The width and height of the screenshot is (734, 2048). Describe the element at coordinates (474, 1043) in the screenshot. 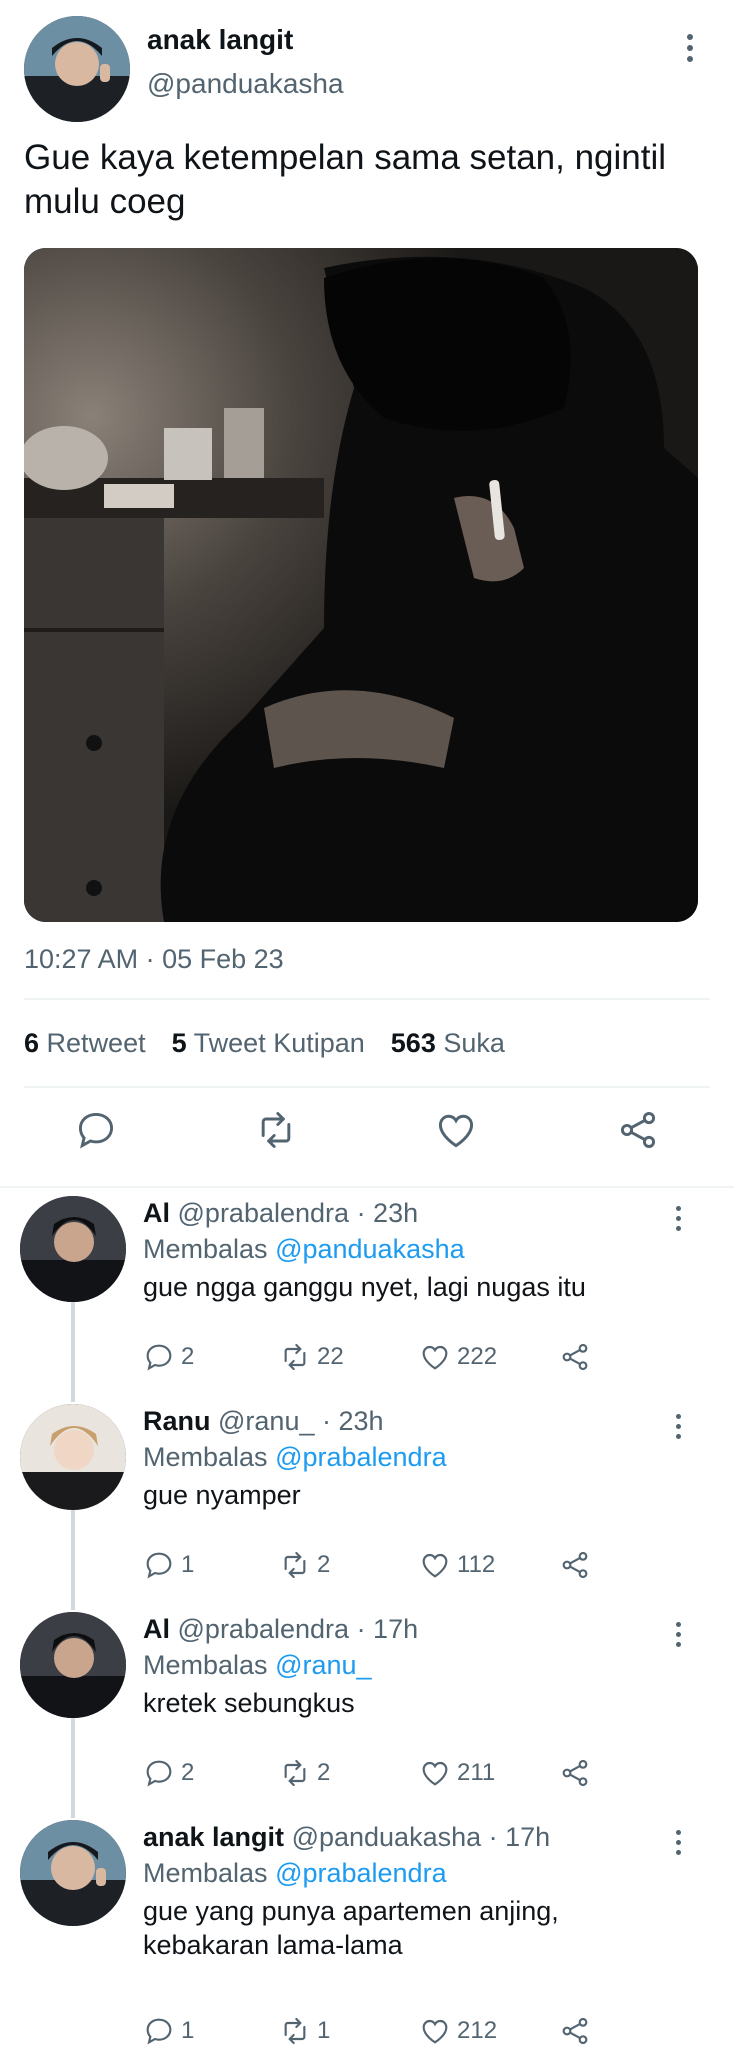

I see `like-label: Suka` at that location.